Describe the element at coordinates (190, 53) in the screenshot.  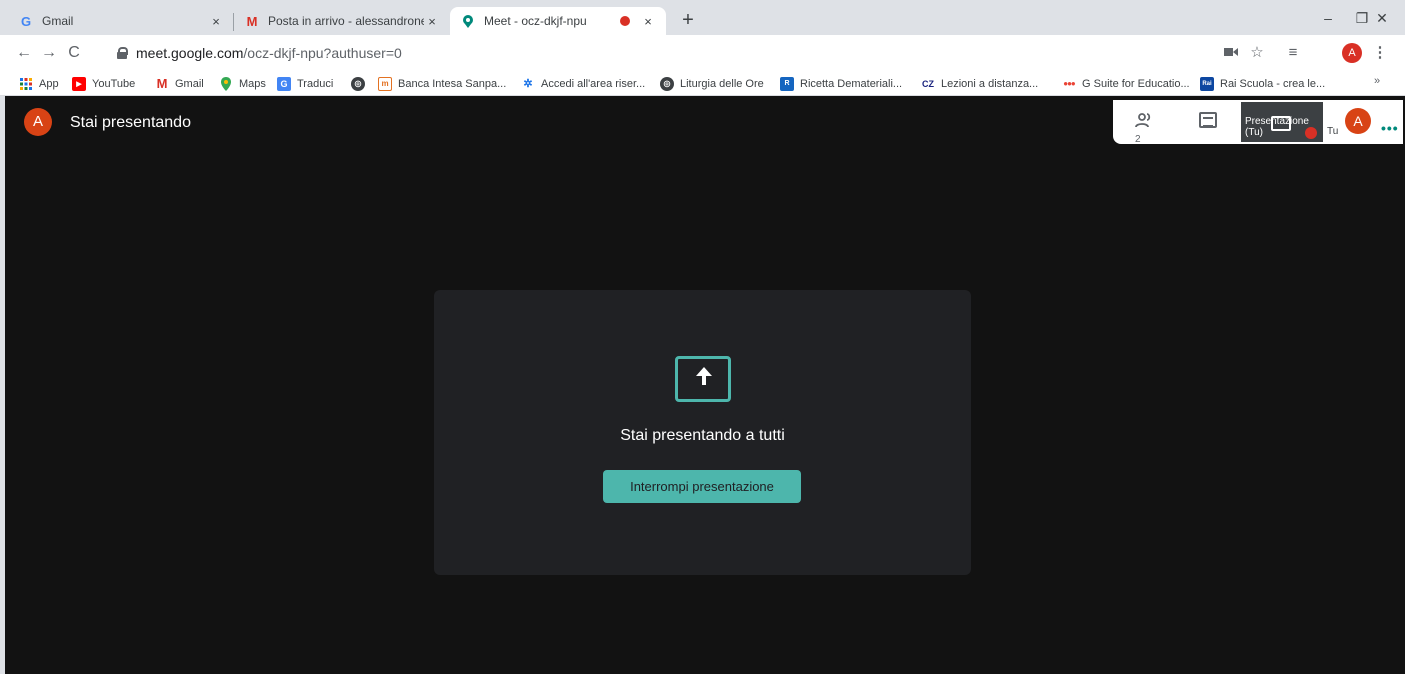
I see `url-host: meet.google.com` at that location.